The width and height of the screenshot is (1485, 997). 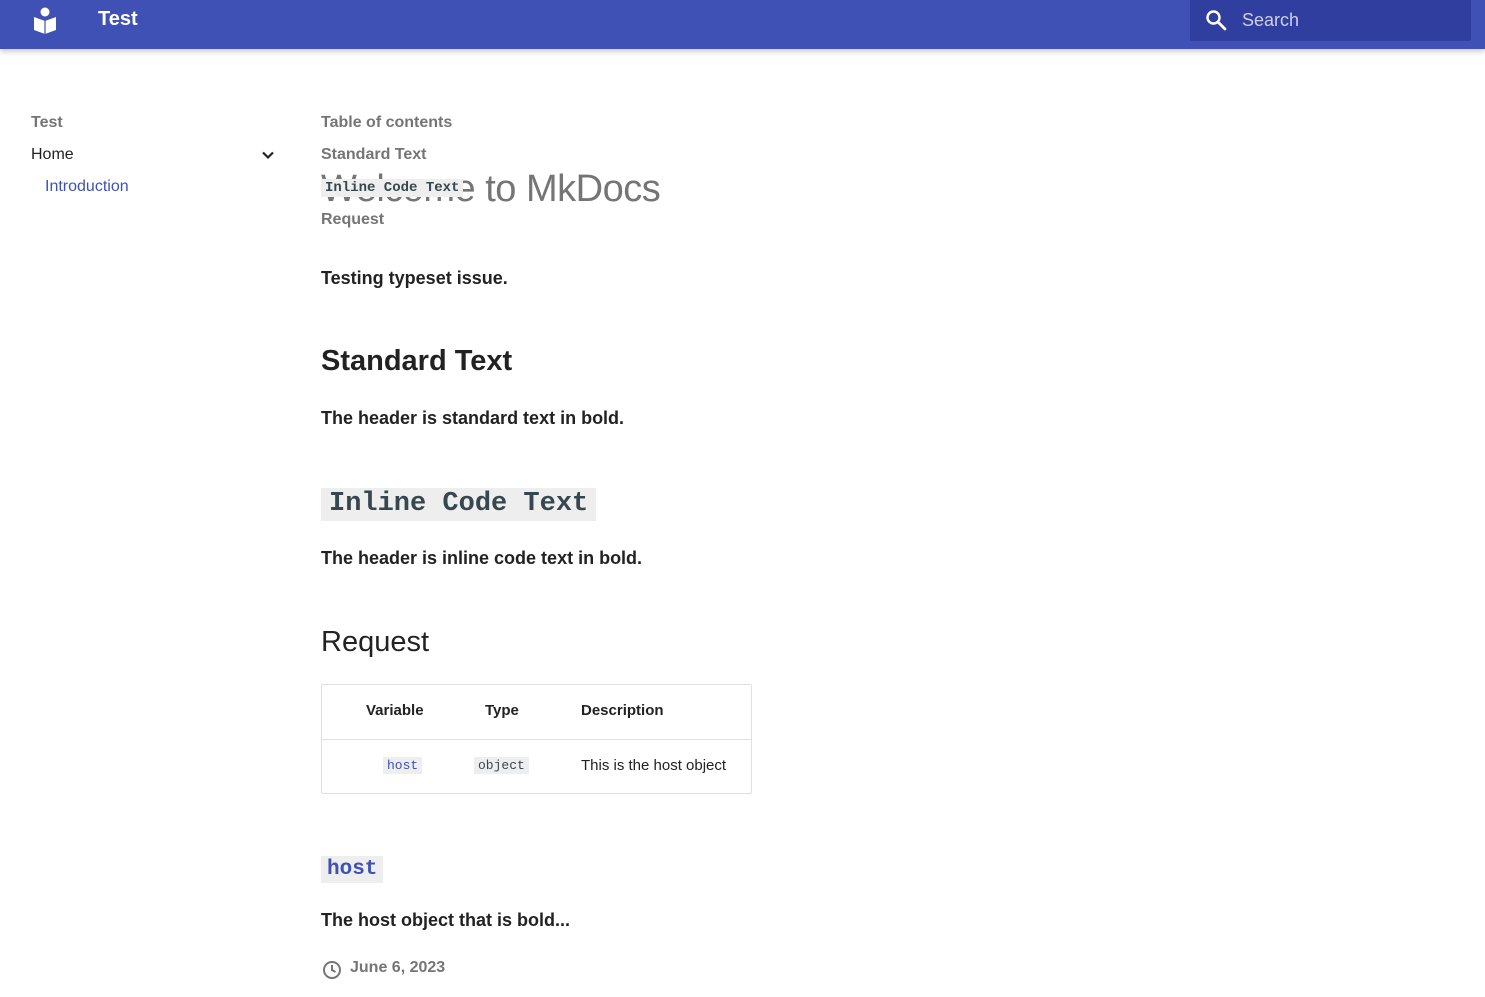 What do you see at coordinates (398, 967) in the screenshot?
I see `date-text: June 6, 2023` at bounding box center [398, 967].